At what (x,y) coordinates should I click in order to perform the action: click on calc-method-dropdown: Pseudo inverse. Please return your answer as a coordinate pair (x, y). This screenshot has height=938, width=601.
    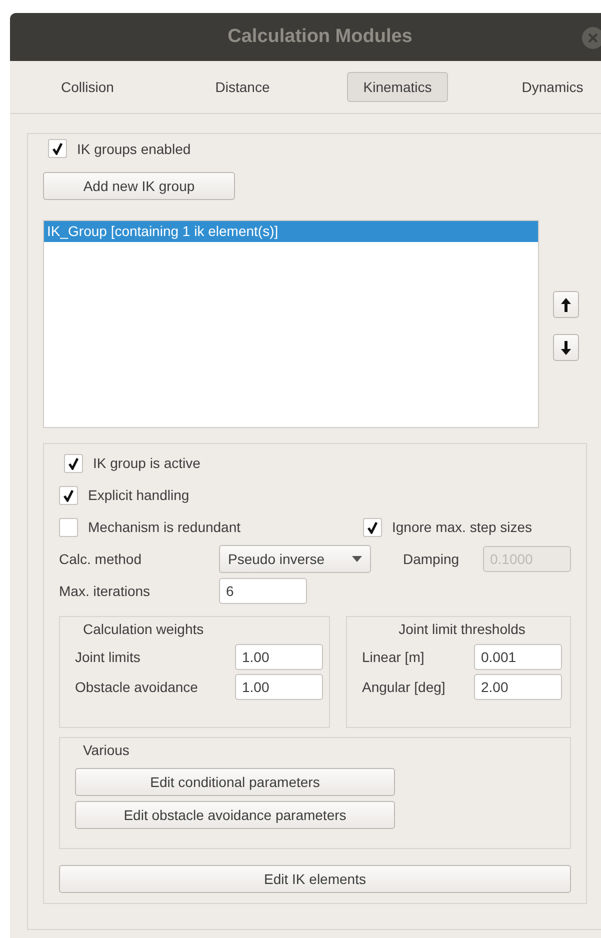
    Looking at the image, I should click on (295, 559).